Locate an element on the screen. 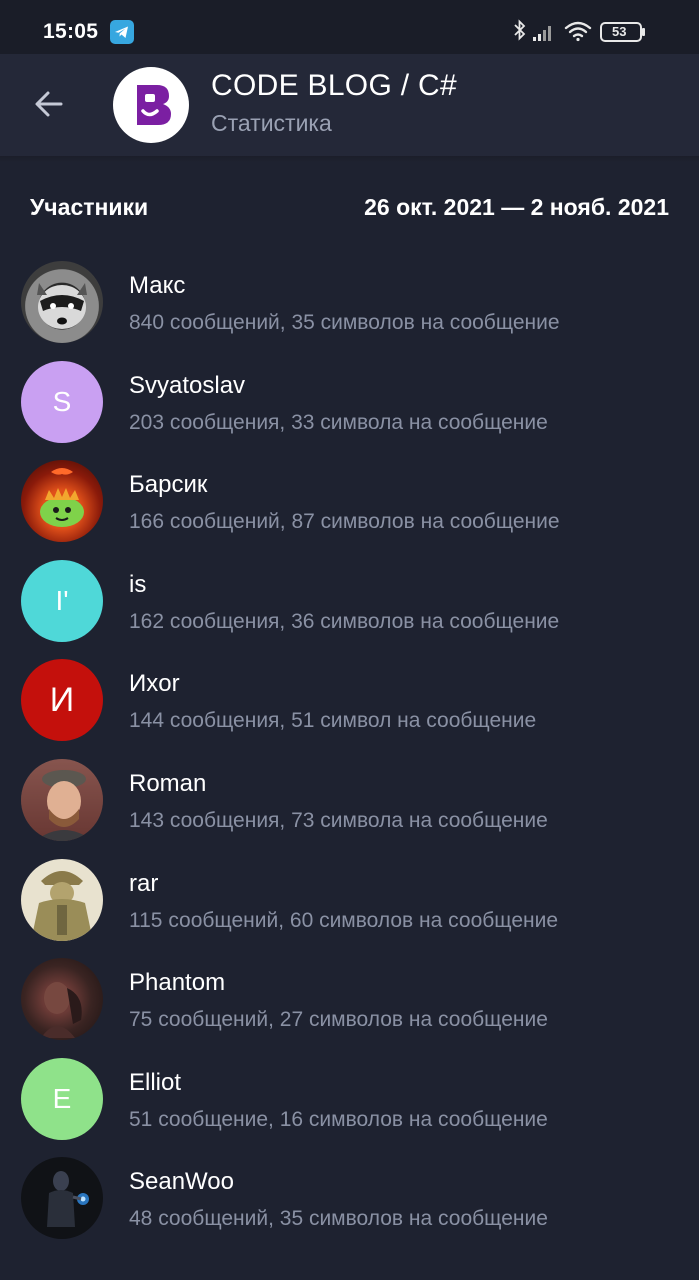 The height and width of the screenshot is (1280, 699). avatar: S is located at coordinates (62, 401).